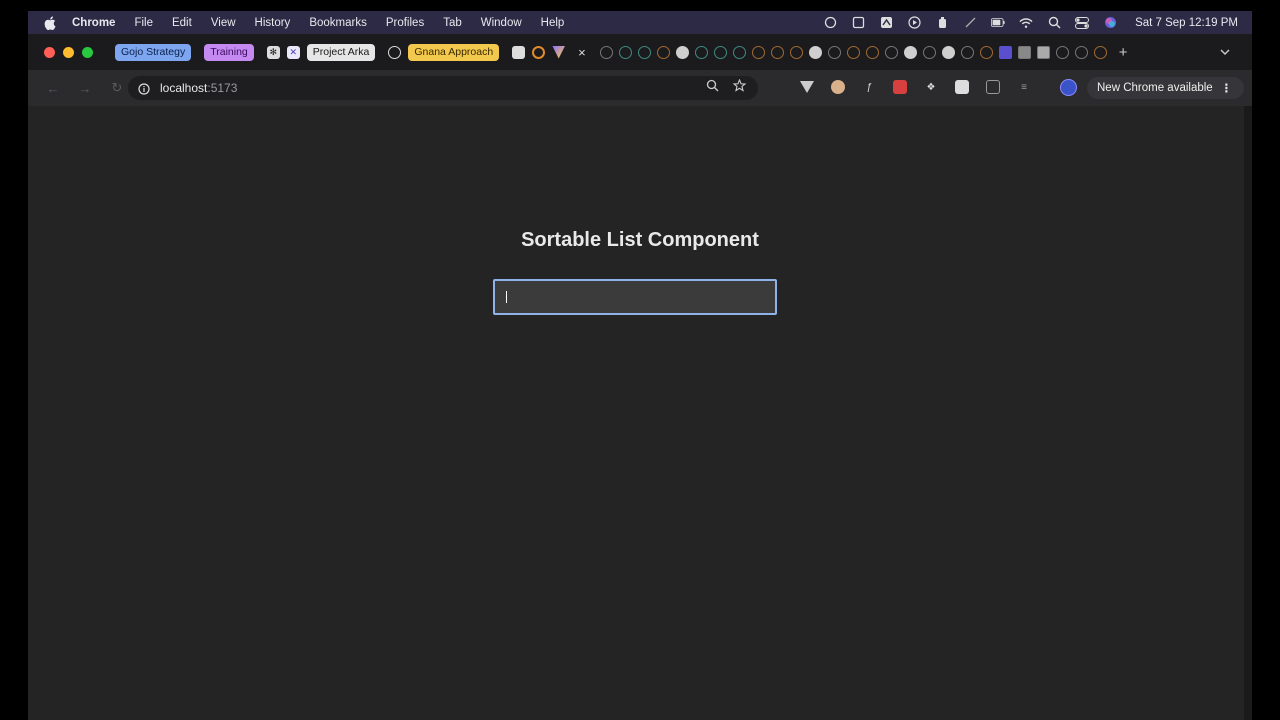 This screenshot has width=1280, height=720. Describe the element at coordinates (87, 52) in the screenshot. I see `zoom-window-button` at that location.